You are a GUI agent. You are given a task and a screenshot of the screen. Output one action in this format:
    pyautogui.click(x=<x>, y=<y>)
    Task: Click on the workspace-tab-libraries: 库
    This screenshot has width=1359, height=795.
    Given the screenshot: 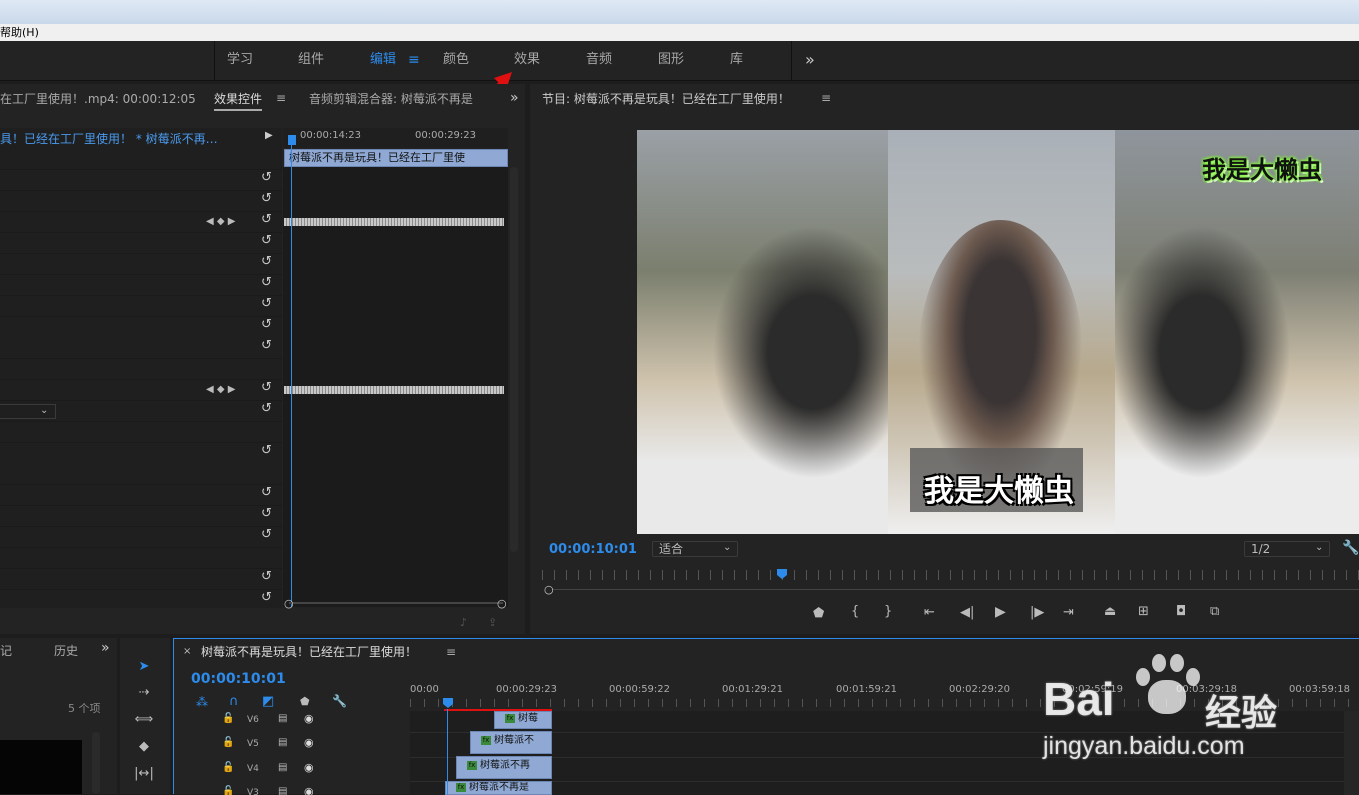 What is the action you would take?
    pyautogui.click(x=736, y=61)
    